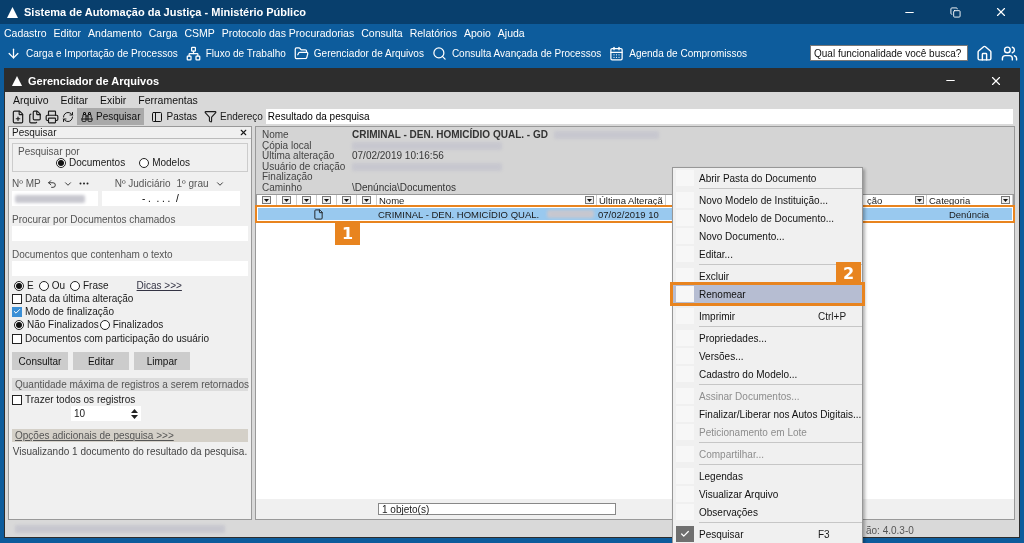 The image size is (1024, 543). I want to click on print-icon, so click(52, 116).